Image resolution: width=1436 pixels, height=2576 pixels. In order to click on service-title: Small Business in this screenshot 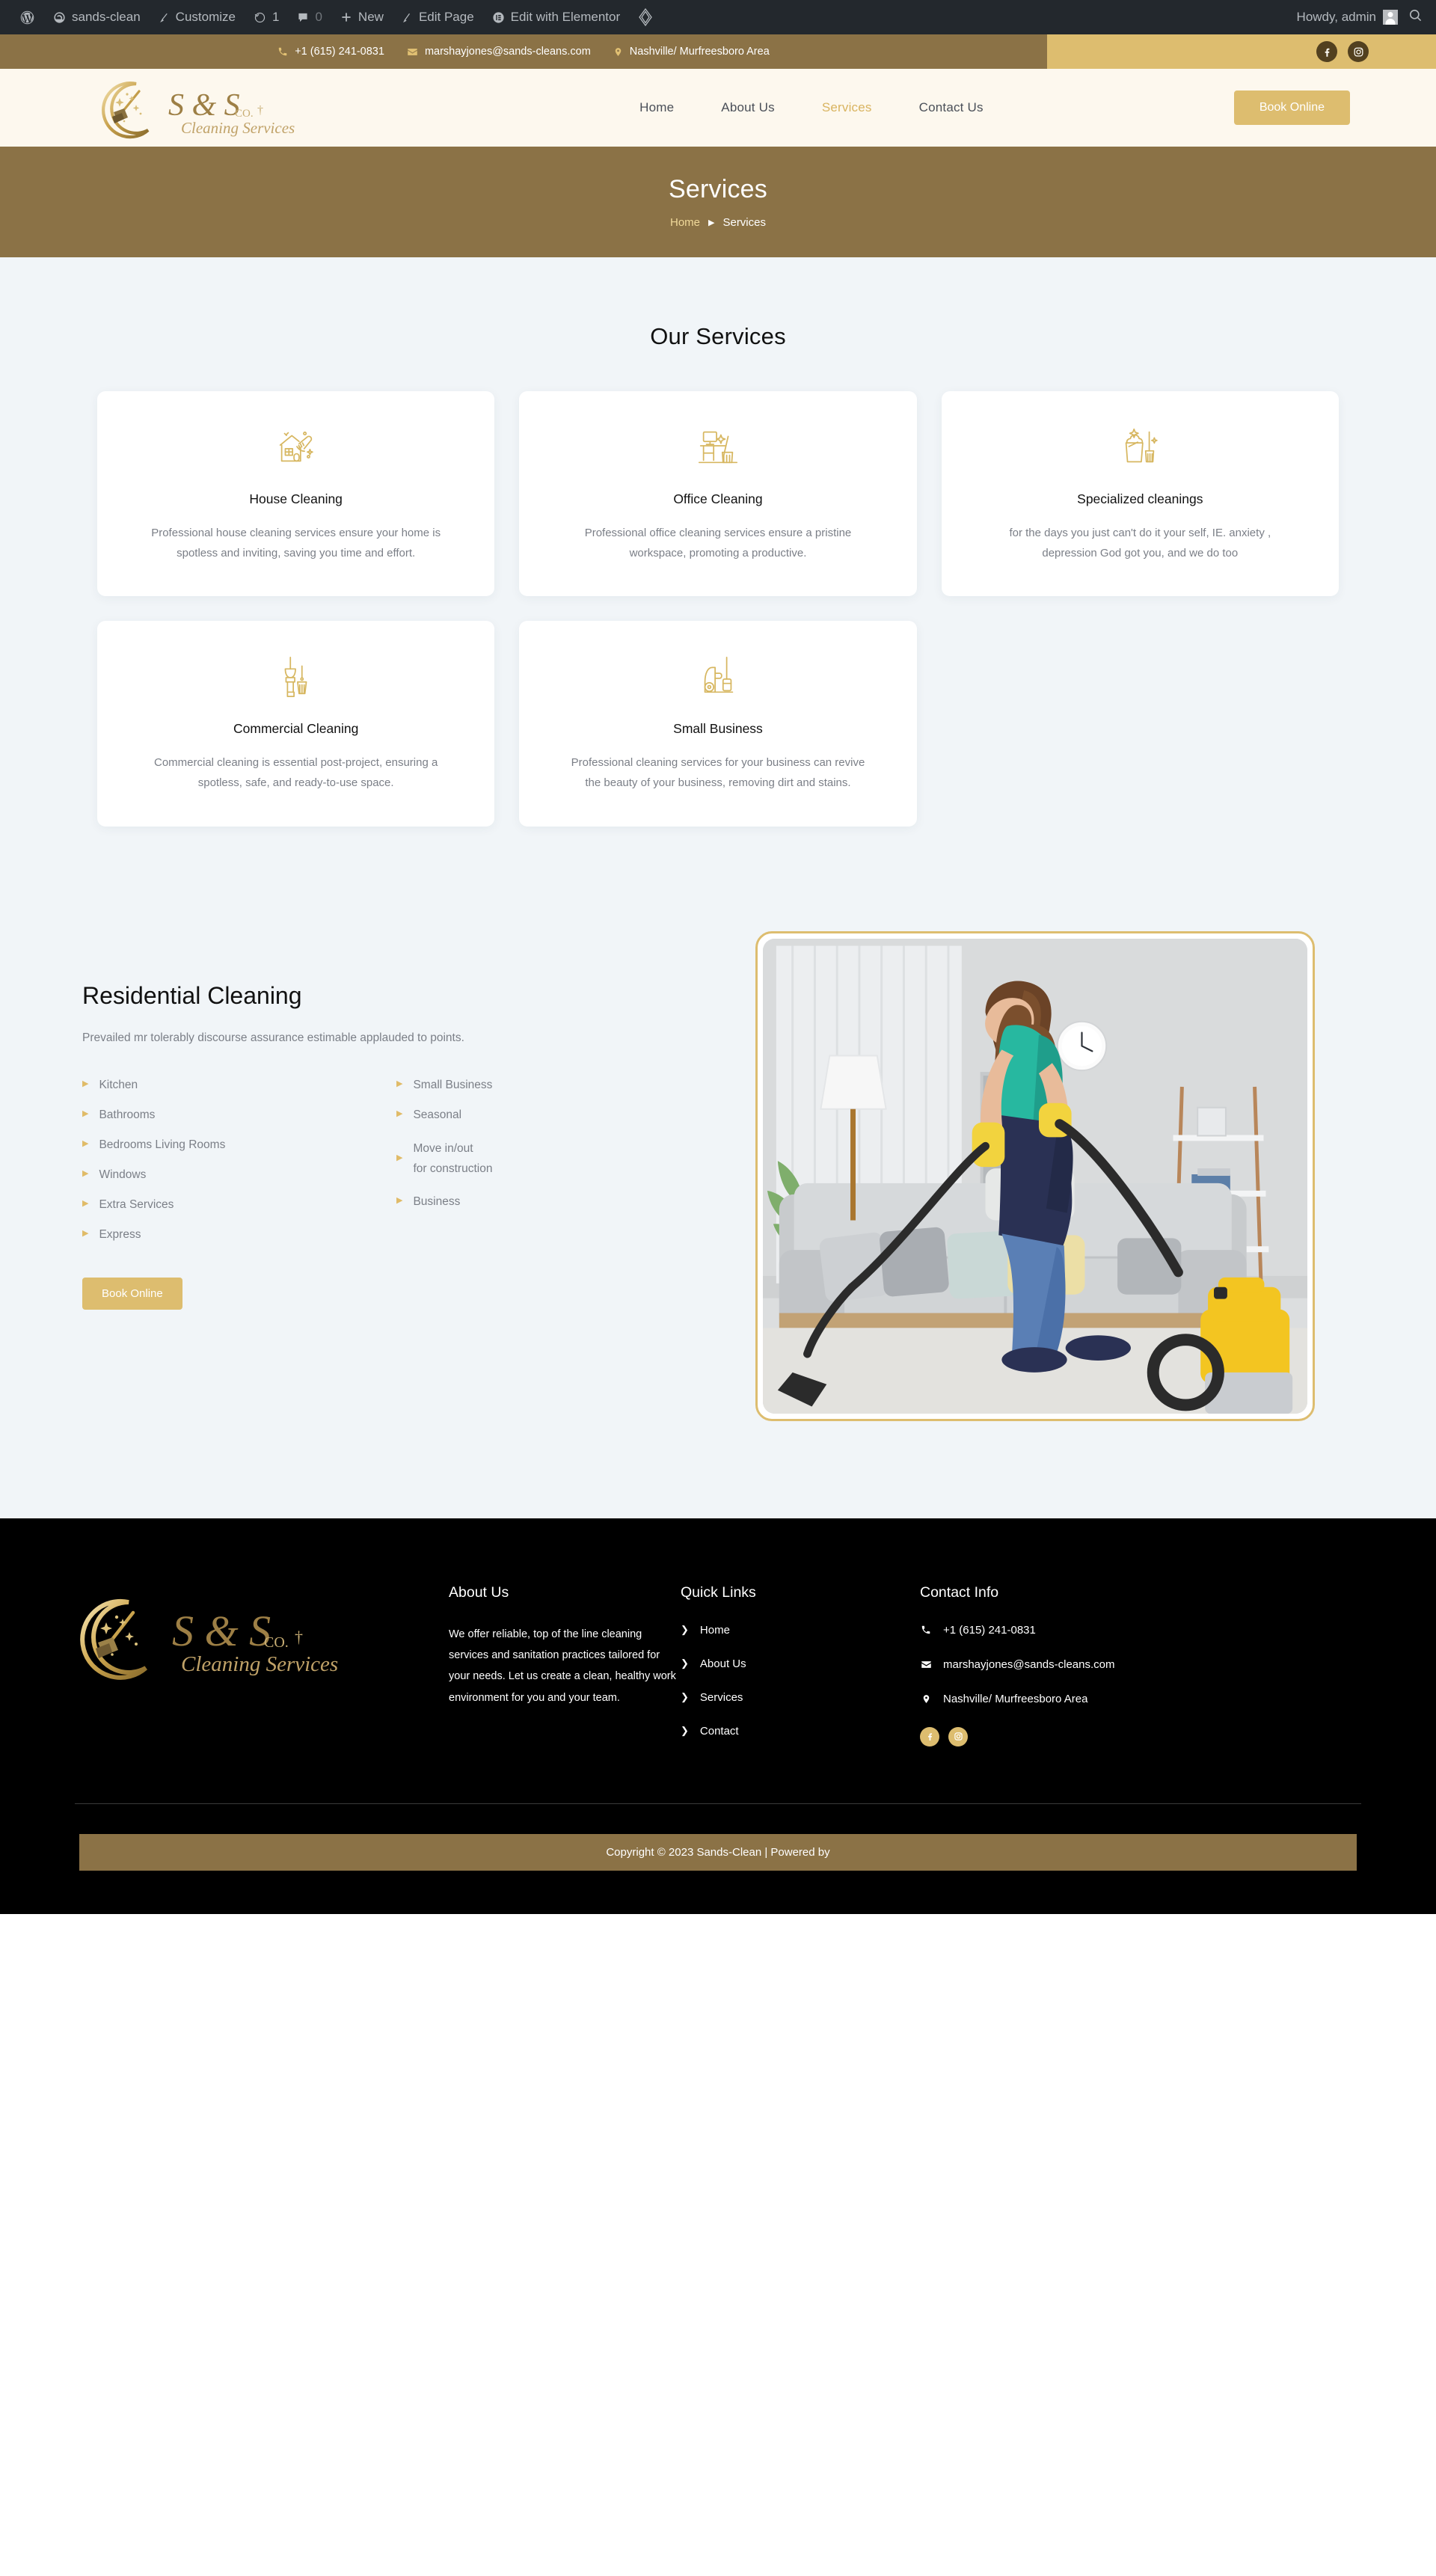, I will do `click(718, 729)`.